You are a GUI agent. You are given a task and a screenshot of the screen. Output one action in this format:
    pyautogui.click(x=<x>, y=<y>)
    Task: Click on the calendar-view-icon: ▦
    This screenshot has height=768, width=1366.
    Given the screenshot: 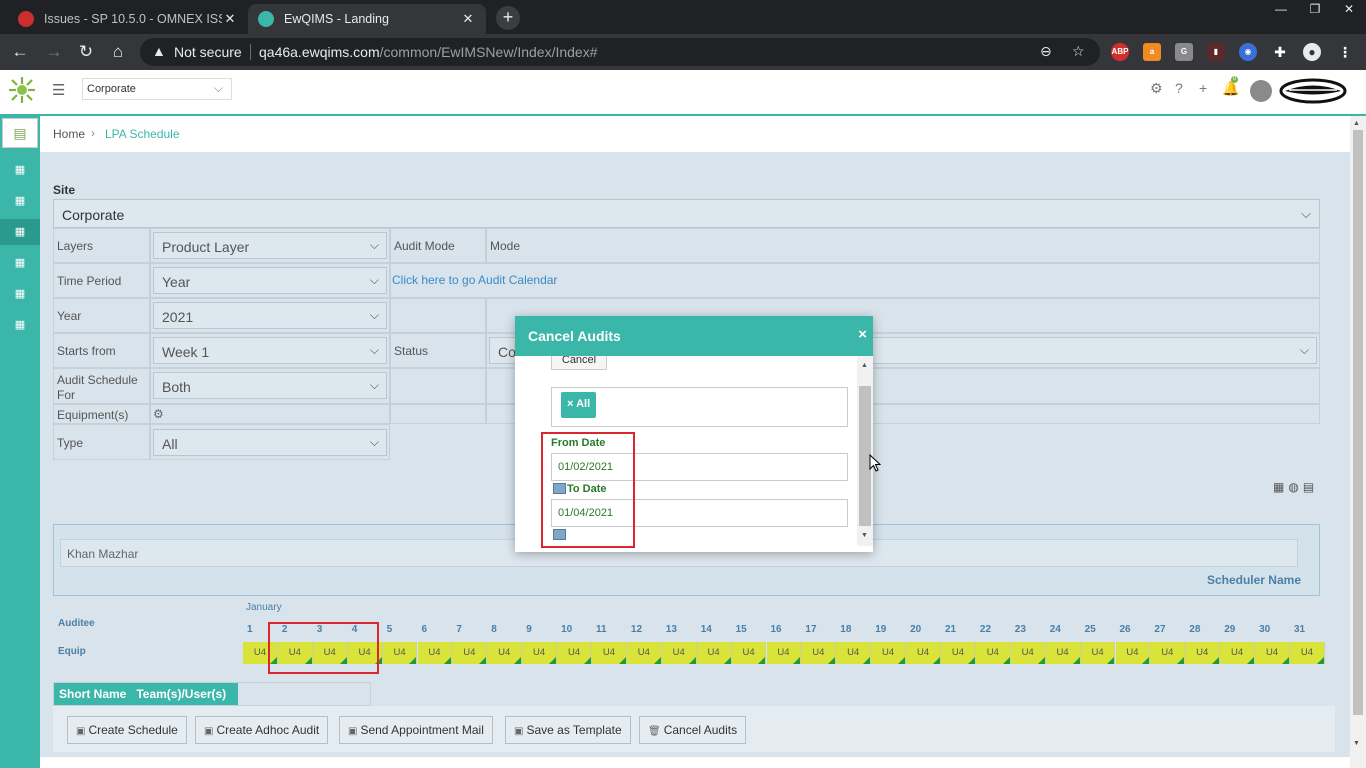 What is the action you would take?
    pyautogui.click(x=1280, y=487)
    